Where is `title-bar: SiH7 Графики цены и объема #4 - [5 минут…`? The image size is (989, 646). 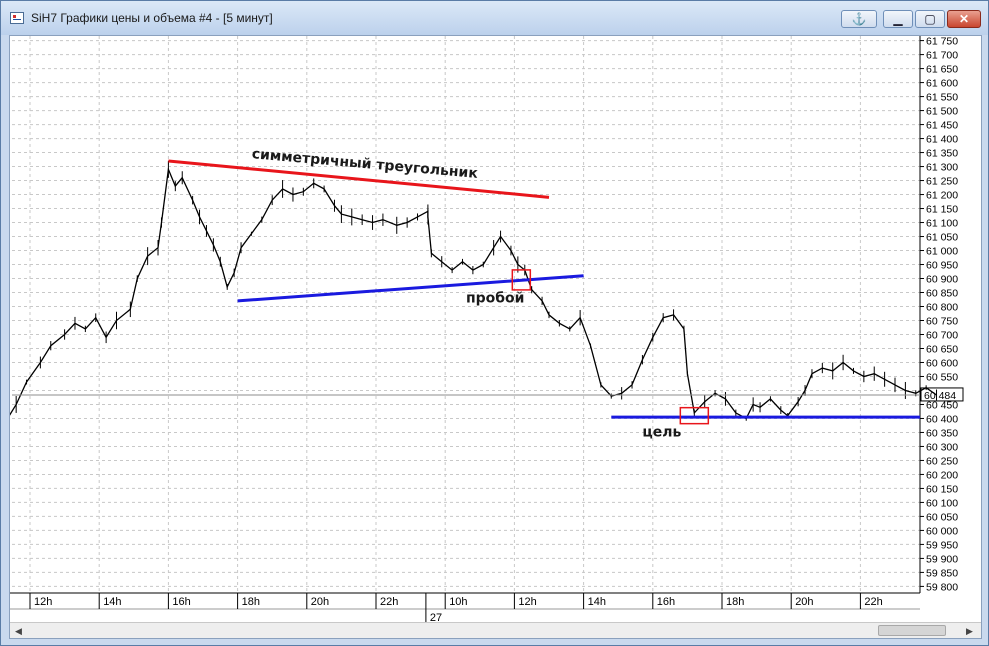 title-bar: SiH7 Графики цены и объема #4 - [5 минут… is located at coordinates (494, 18).